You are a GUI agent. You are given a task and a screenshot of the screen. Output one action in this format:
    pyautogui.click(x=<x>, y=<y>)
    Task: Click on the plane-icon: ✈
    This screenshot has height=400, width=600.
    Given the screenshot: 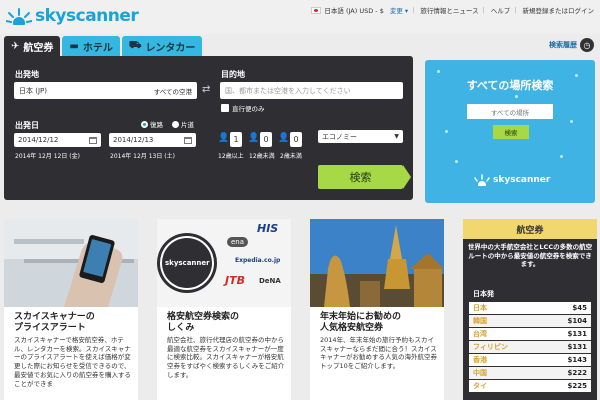 What is the action you would take?
    pyautogui.click(x=15, y=46)
    